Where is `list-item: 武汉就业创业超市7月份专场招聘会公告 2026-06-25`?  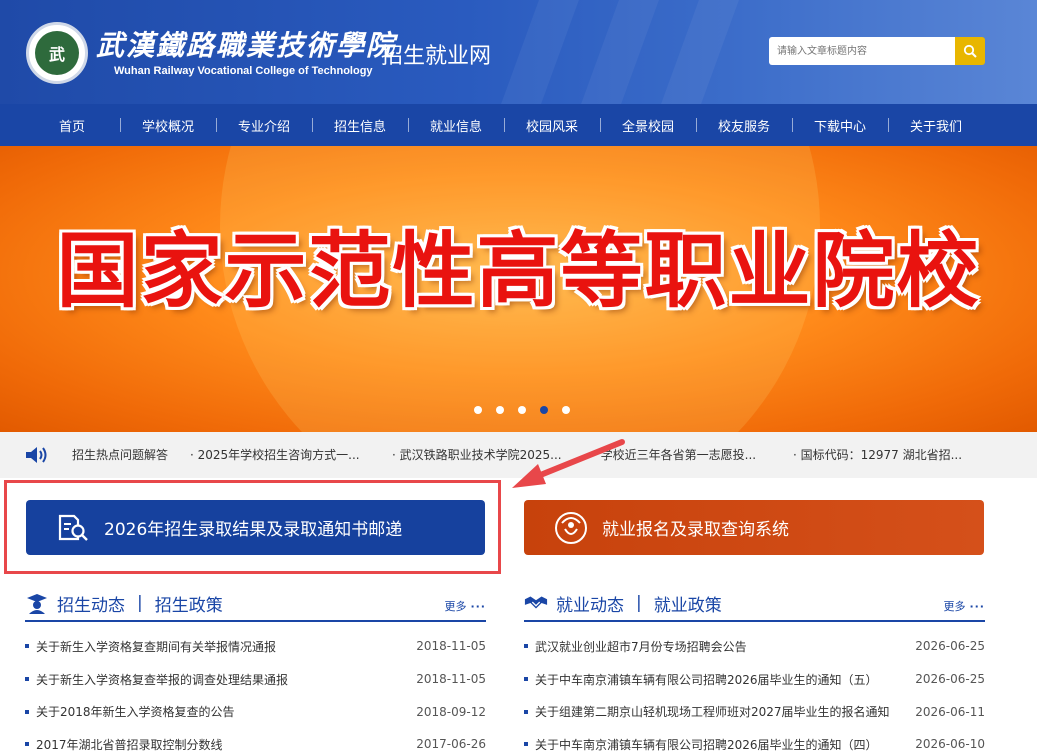
list-item: 武汉就业创业超市7月份专场招聘会公告 2026-06-25 is located at coordinates (754, 646).